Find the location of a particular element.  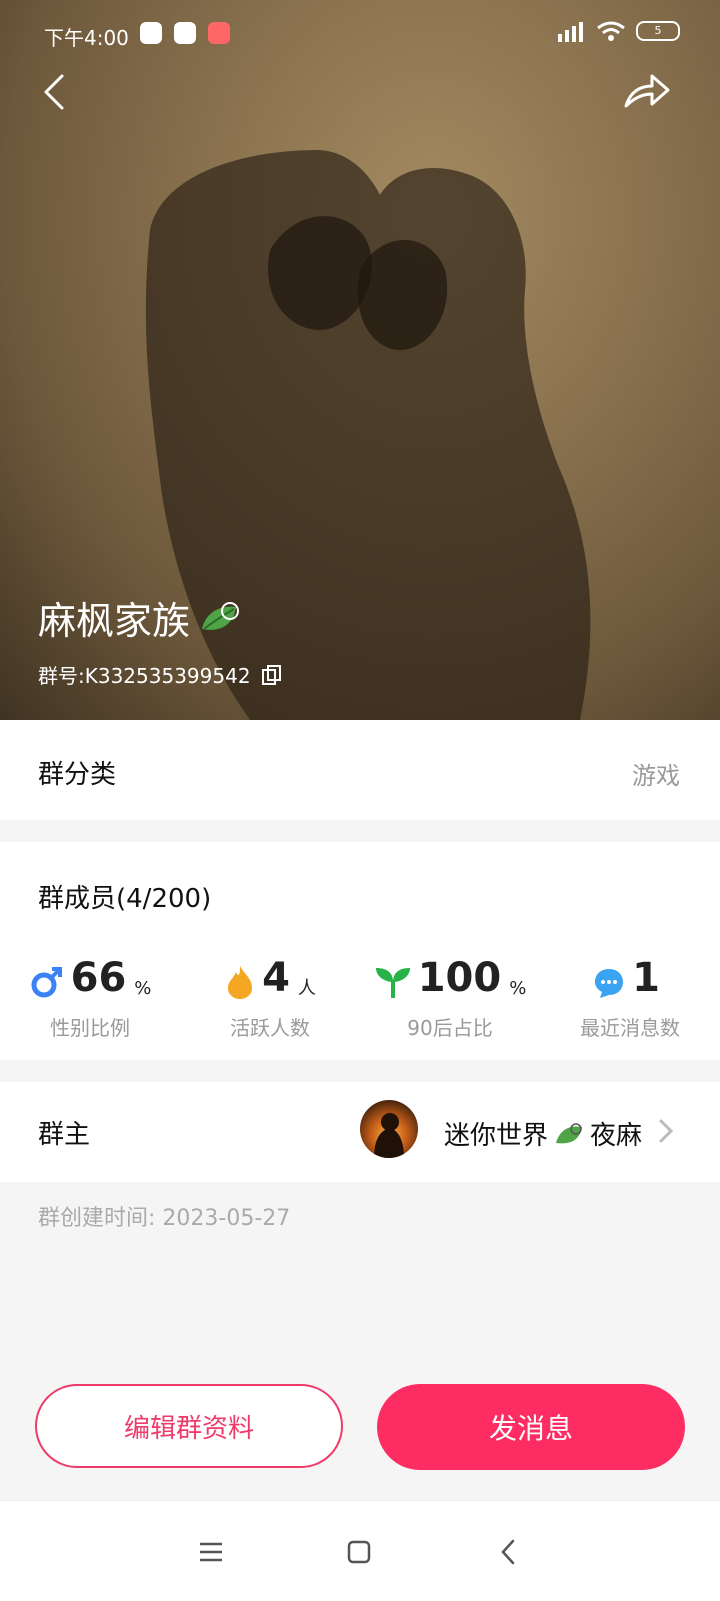

stat-value: 1 is located at coordinates (646, 978).